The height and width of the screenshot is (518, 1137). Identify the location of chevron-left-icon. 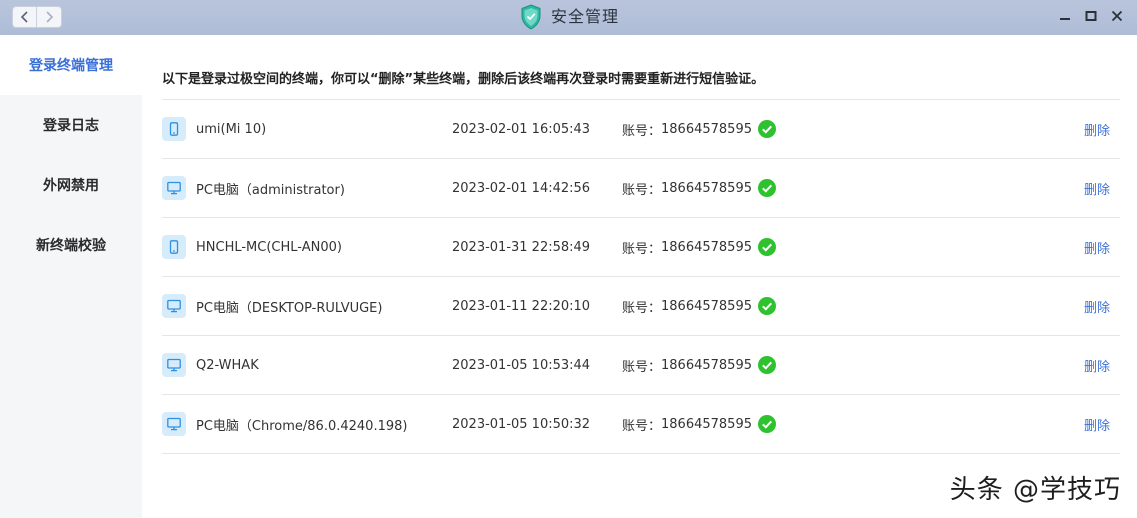
(24, 17).